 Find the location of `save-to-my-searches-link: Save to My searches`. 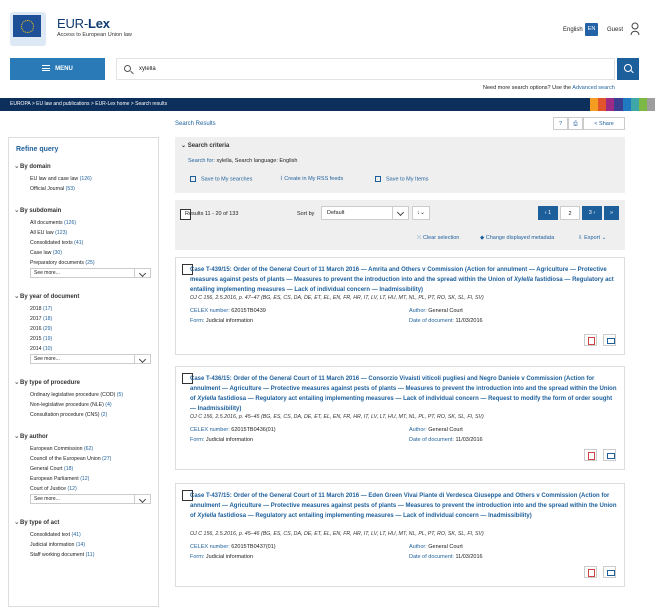

save-to-my-searches-link: Save to My searches is located at coordinates (221, 179).